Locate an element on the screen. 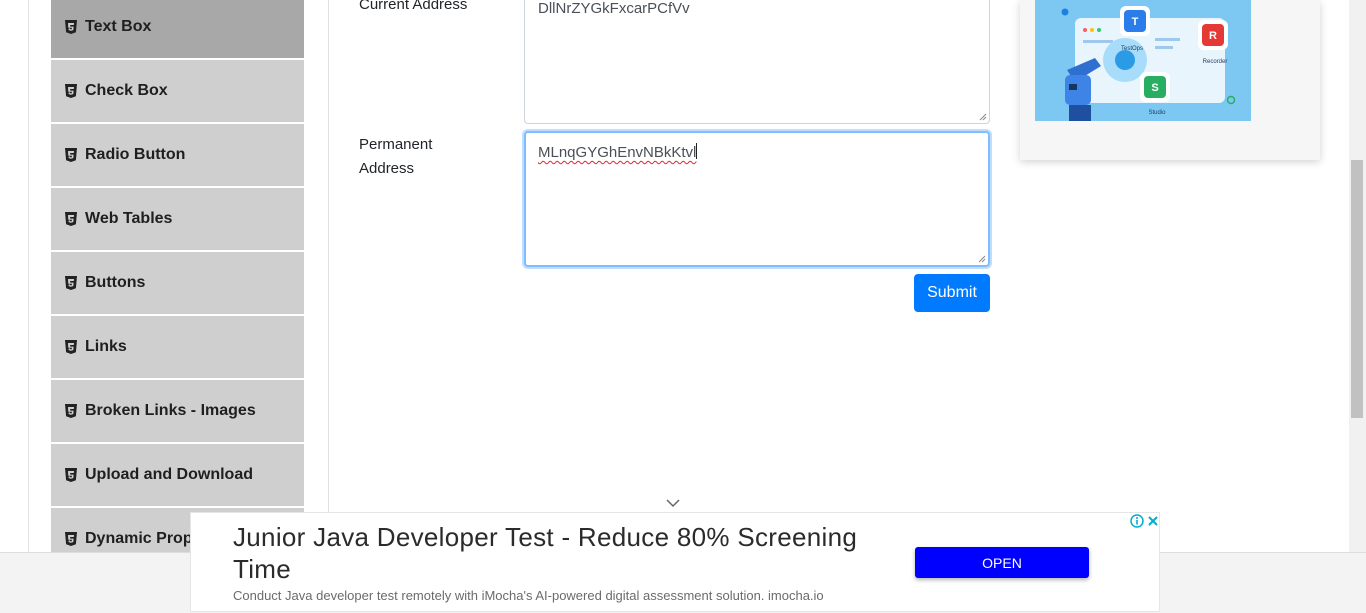  promo-illustration: T TestOps R Recorder S Studio is located at coordinates (1143, 60).